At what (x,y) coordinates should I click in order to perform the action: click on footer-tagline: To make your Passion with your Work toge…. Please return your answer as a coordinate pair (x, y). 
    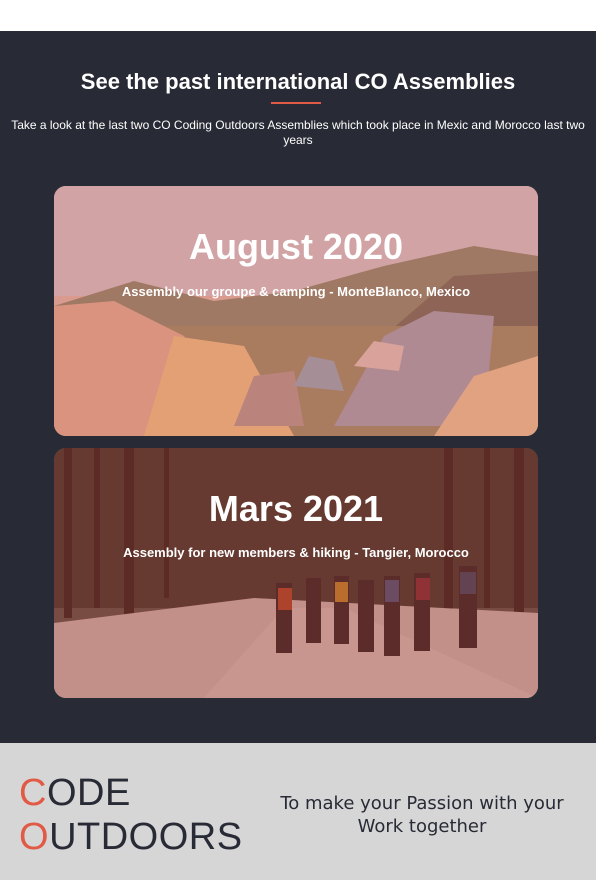
    Looking at the image, I should click on (422, 815).